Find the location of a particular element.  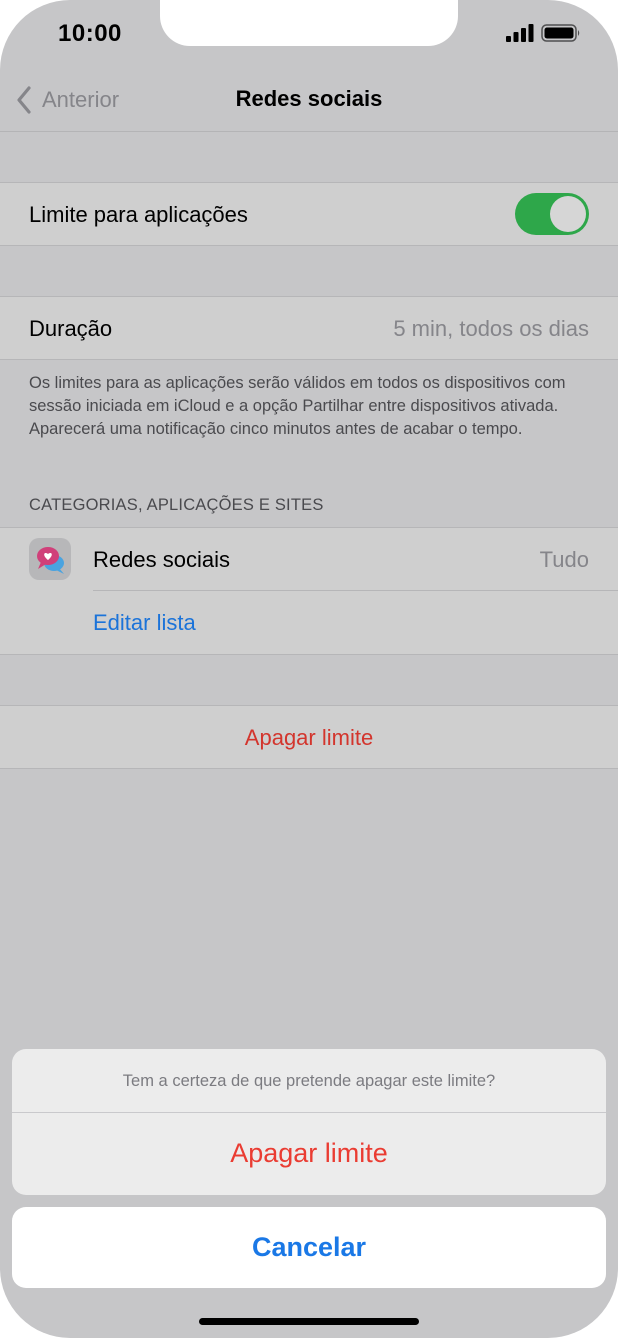

social-chat-bubbles-icon is located at coordinates (50, 559).